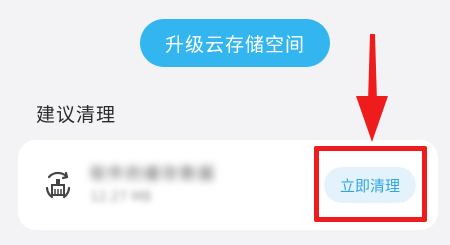 This screenshot has width=450, height=245. What do you see at coordinates (121, 197) in the screenshot?
I see `item-size: 12.27 MB` at bounding box center [121, 197].